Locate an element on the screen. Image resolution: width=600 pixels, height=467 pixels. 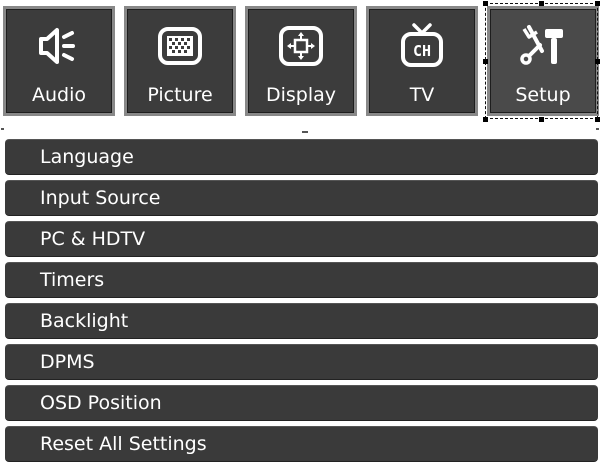
menu-item-pc-hdtv: PC & HDTV is located at coordinates (301, 239).